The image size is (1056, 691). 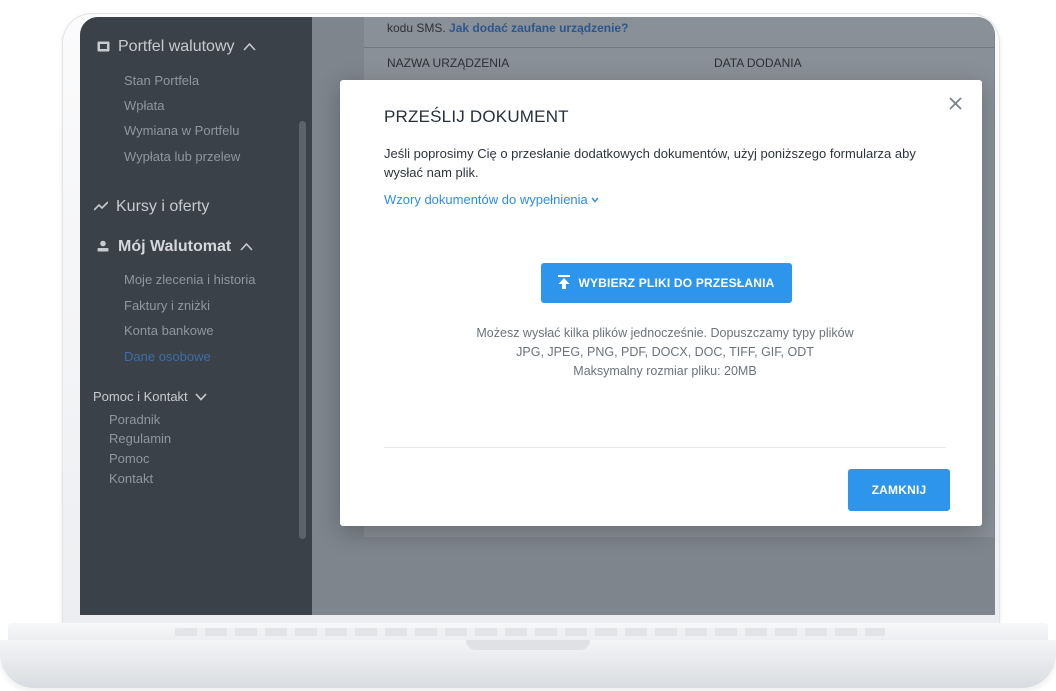 What do you see at coordinates (103, 47) in the screenshot?
I see `wallet-icon` at bounding box center [103, 47].